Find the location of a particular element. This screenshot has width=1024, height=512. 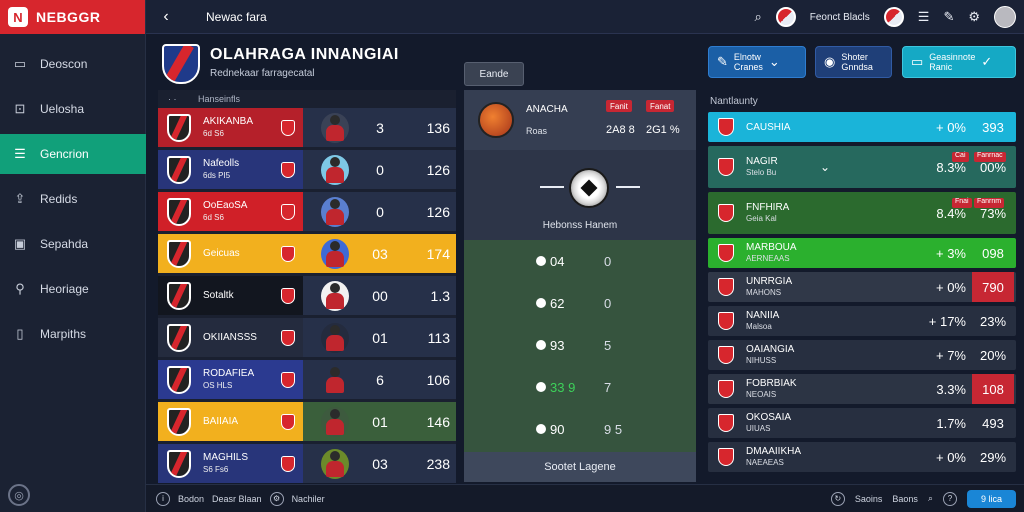

ranking-row: CAUSHIA + 0% 393 is located at coordinates (862, 127).